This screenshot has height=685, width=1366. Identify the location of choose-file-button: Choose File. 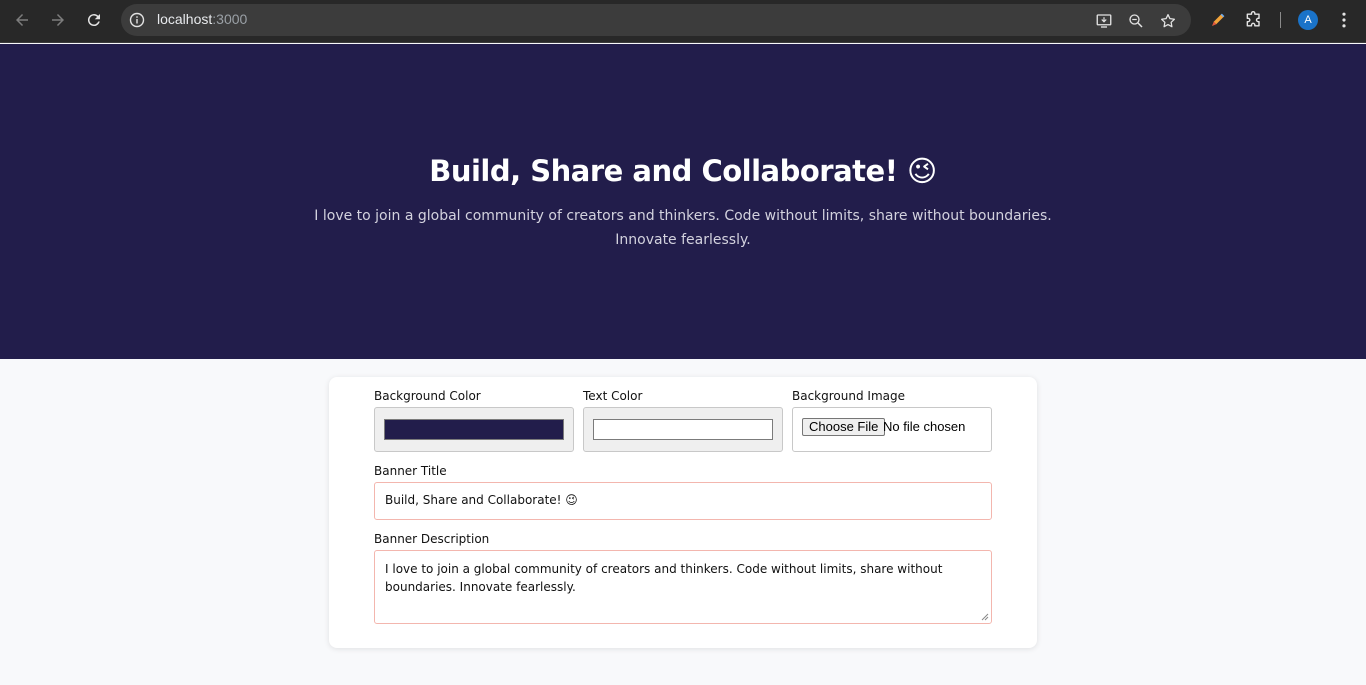
(844, 427).